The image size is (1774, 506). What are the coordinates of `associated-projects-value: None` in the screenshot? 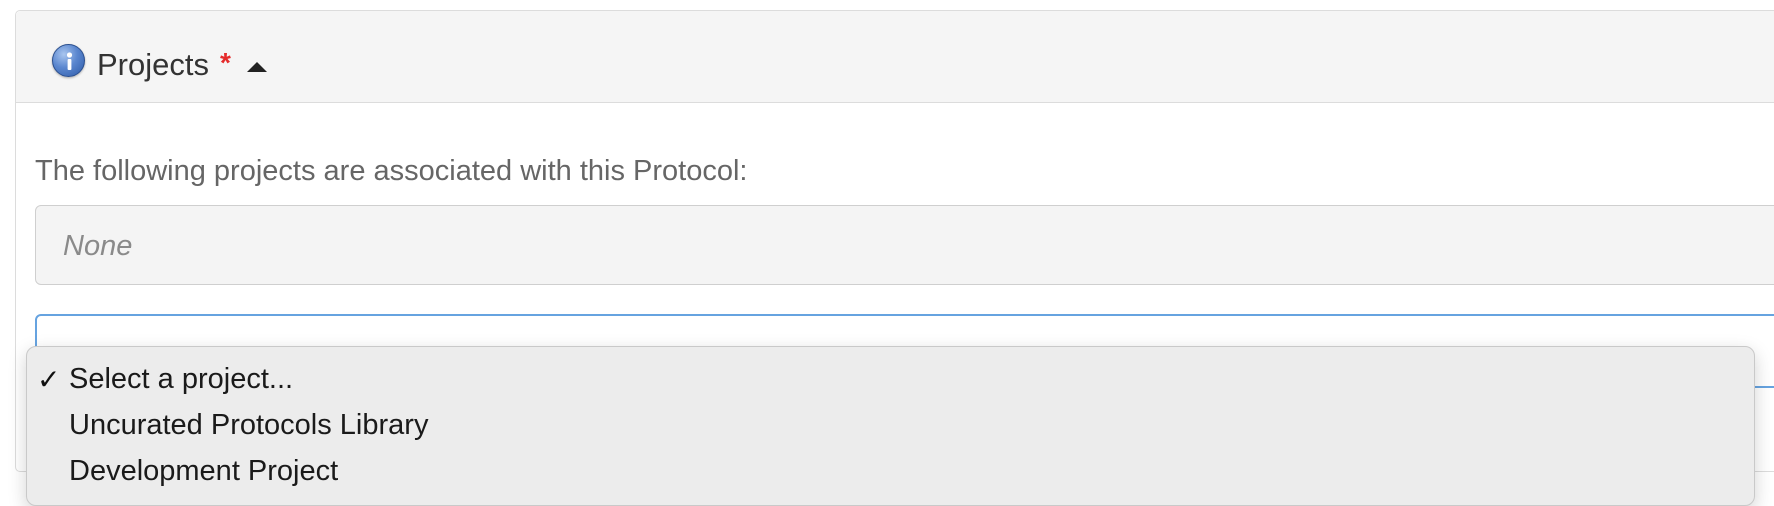 It's located at (98, 246).